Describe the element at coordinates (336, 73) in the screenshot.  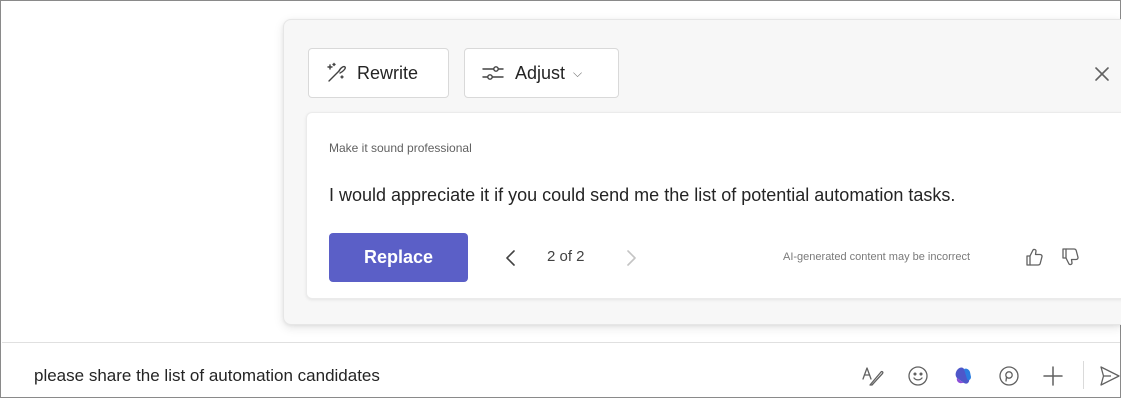
I see `rewrite-icon` at that location.